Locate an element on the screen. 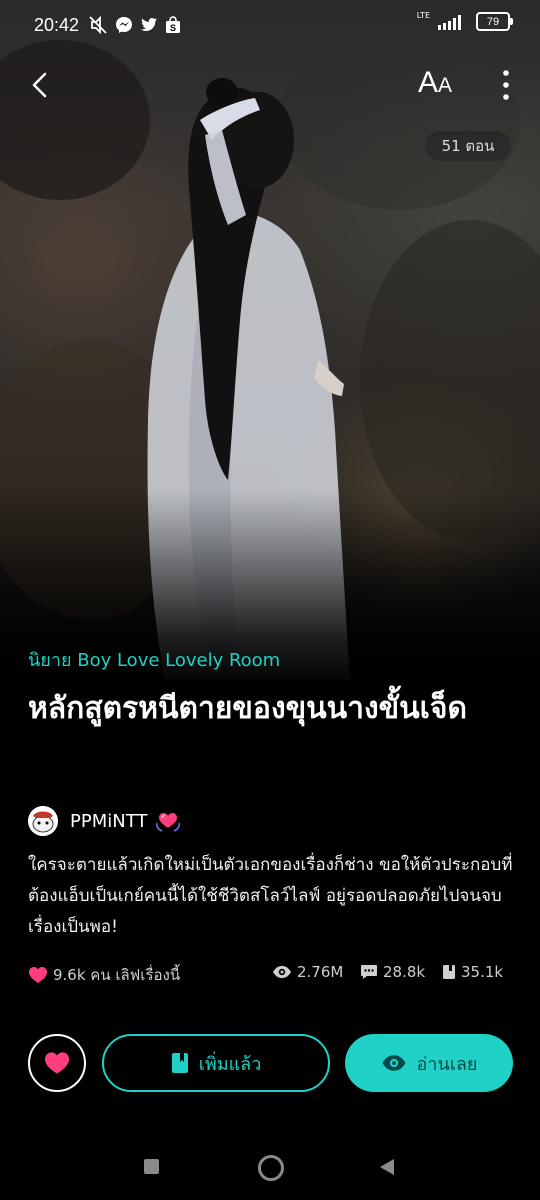 This screenshot has width=540, height=1200. status-time: 20:42 is located at coordinates (57, 25).